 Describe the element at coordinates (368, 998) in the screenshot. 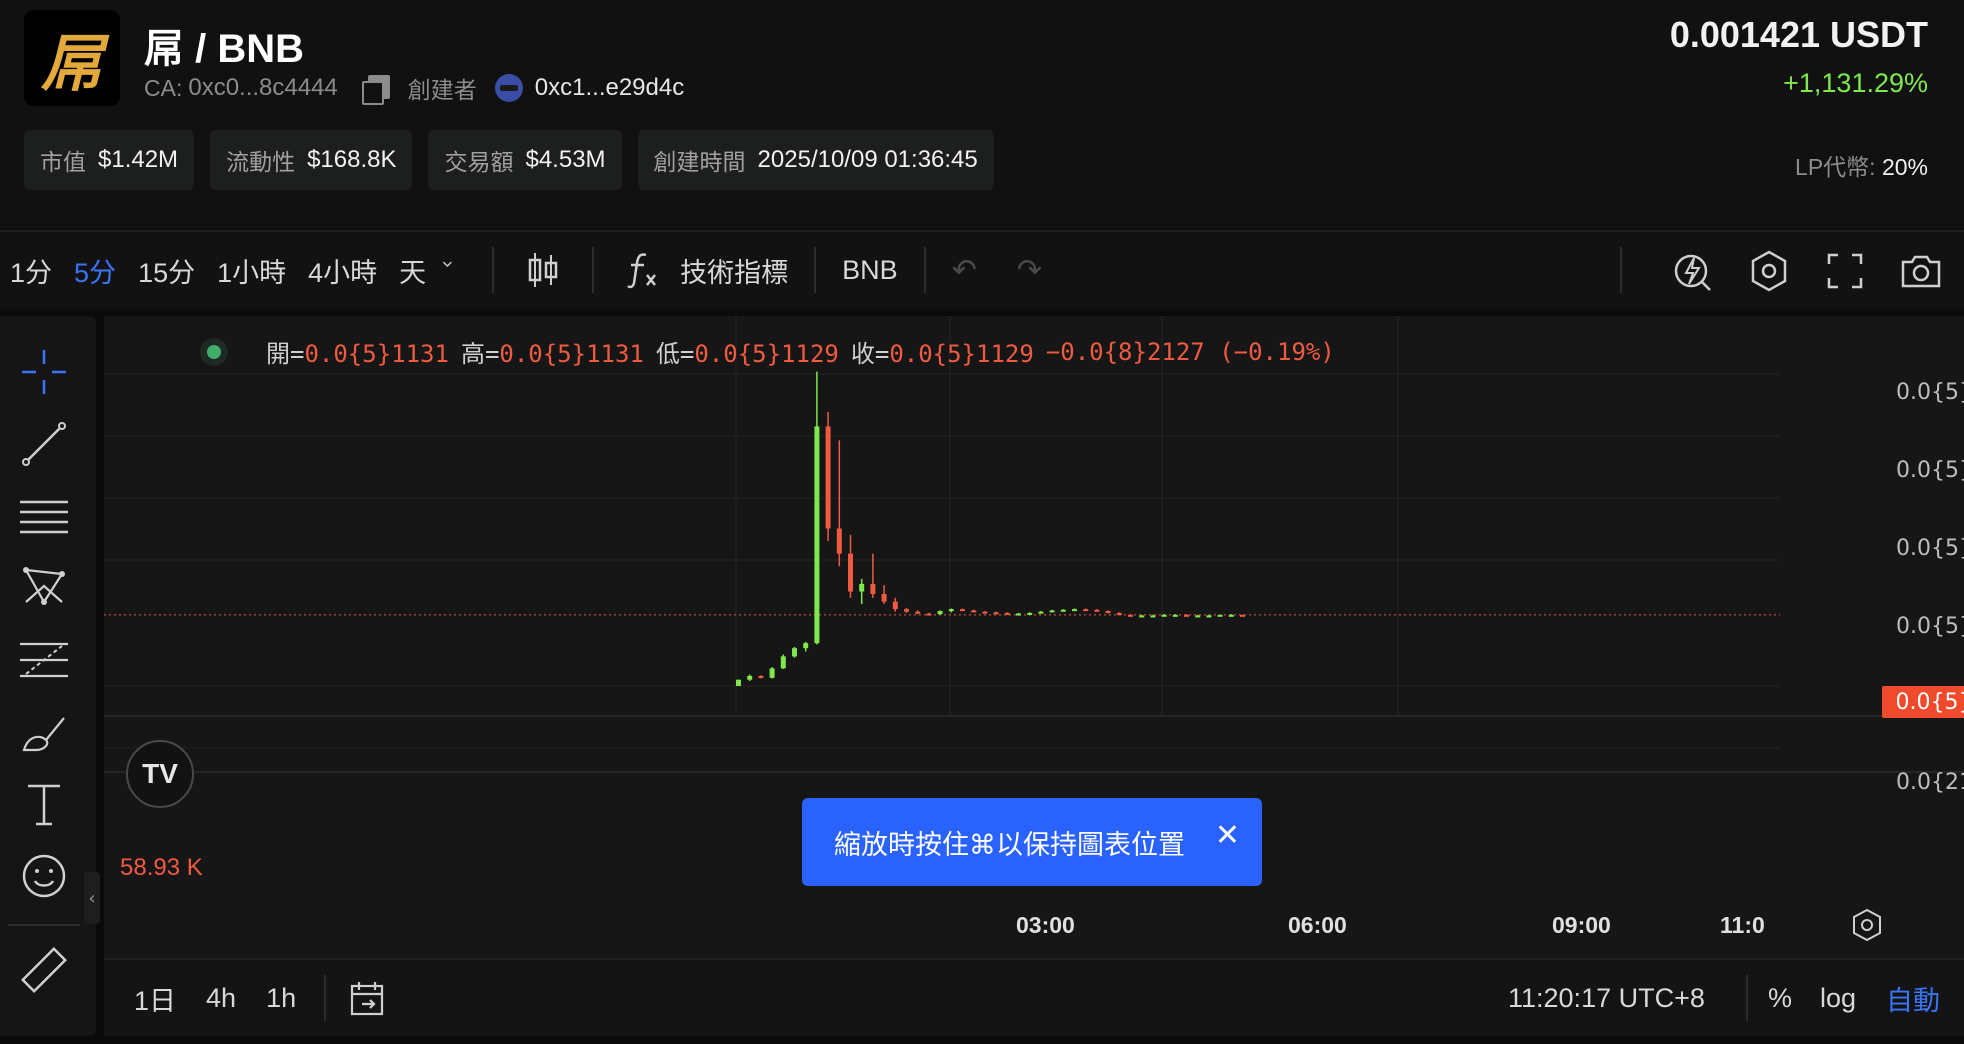

I see `go-to-date-icon` at that location.